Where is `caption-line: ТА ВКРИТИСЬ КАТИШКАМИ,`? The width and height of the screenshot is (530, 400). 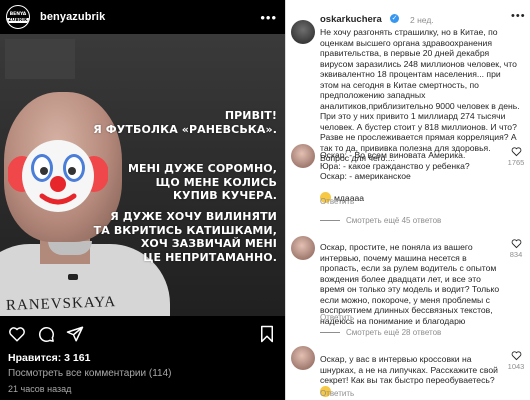
caption-line: ТА ВКРИТИСЬ КАТИШКАМИ, is located at coordinates (185, 230).